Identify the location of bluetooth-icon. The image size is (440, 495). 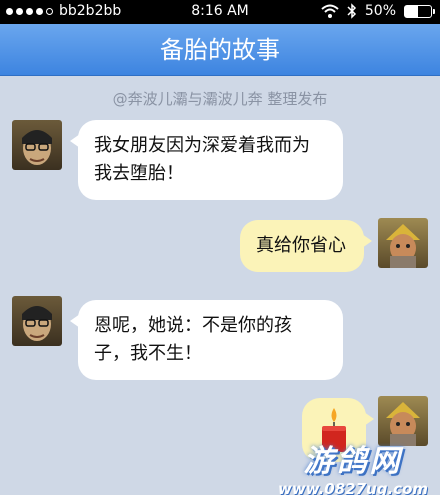
(351, 11).